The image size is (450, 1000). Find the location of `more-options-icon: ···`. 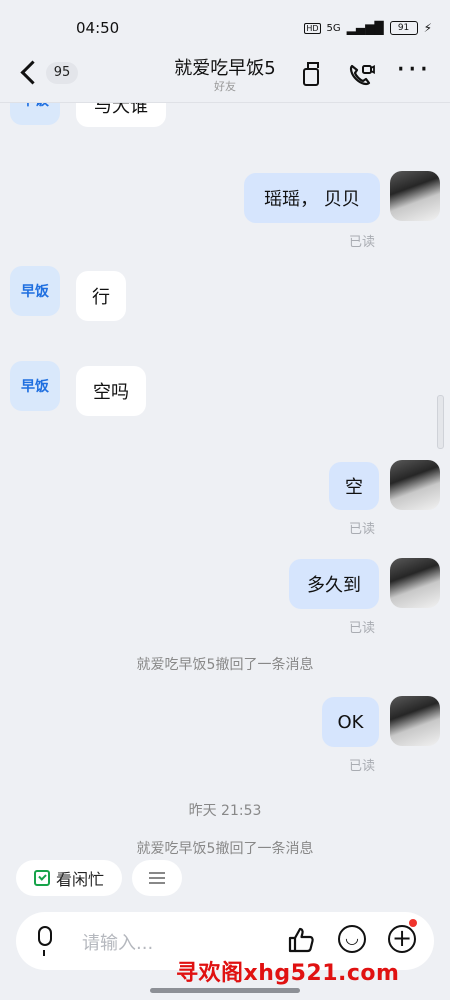

more-options-icon: ··· is located at coordinates (412, 72).